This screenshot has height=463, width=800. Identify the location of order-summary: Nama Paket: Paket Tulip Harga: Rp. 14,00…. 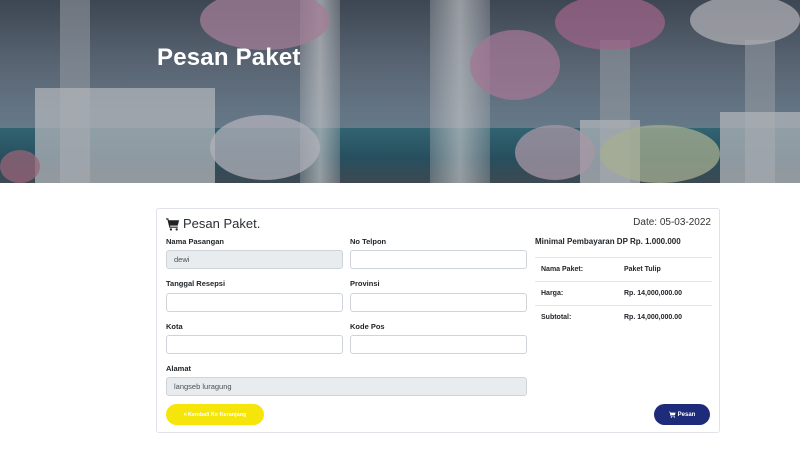
(623, 293).